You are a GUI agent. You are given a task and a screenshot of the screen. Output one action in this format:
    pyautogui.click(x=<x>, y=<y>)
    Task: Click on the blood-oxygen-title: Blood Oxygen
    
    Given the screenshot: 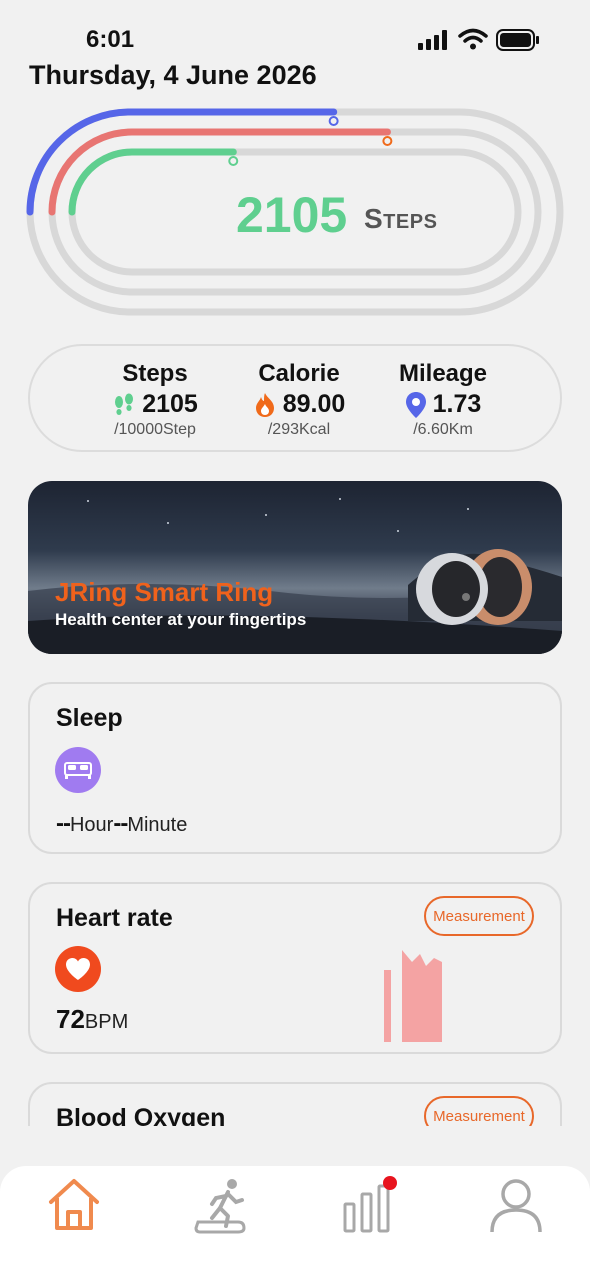 What is the action you would take?
    pyautogui.click(x=141, y=1115)
    